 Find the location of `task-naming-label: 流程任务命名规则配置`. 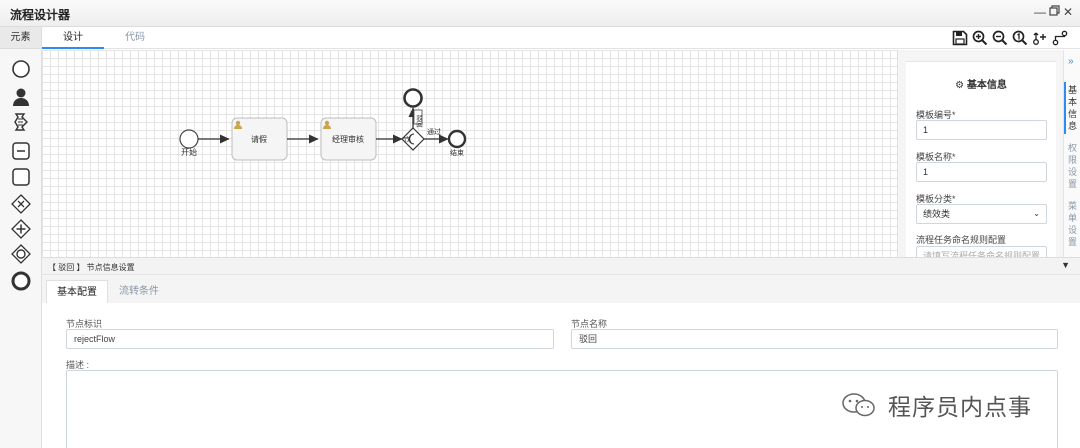

task-naming-label: 流程任务命名规则配置 is located at coordinates (961, 240).